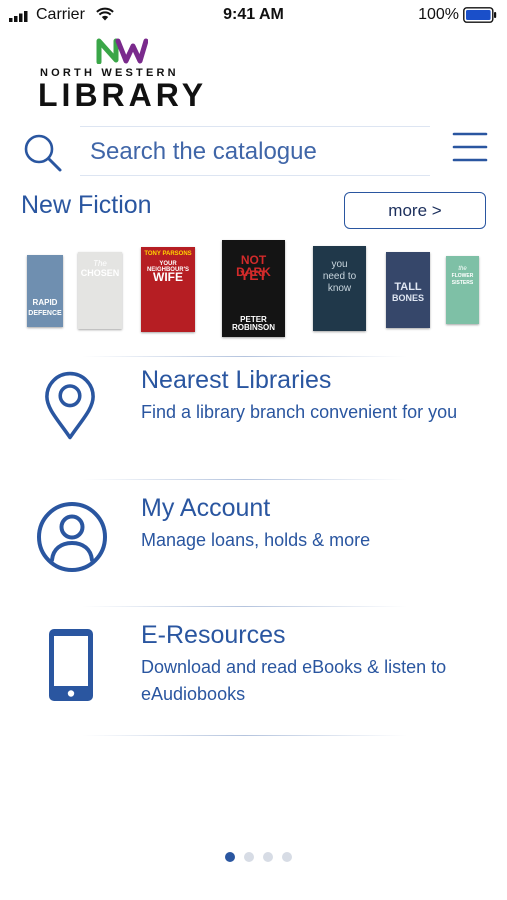  I want to click on more-button: more >, so click(415, 210).